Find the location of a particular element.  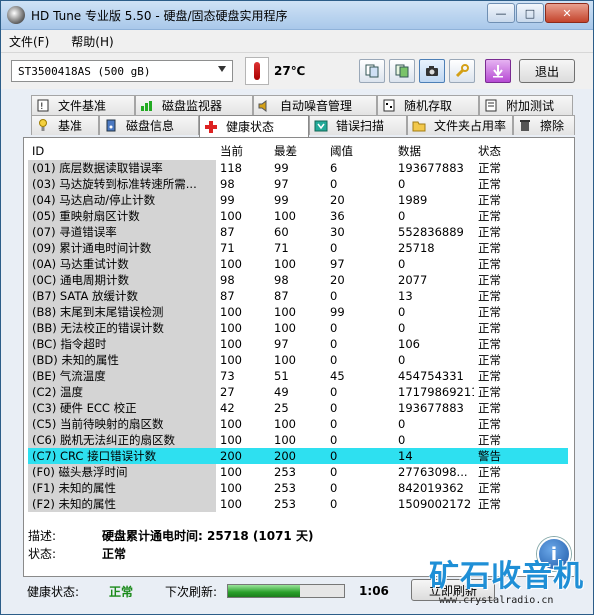

tab-disk-info: 磁盘信息 is located at coordinates (149, 125).